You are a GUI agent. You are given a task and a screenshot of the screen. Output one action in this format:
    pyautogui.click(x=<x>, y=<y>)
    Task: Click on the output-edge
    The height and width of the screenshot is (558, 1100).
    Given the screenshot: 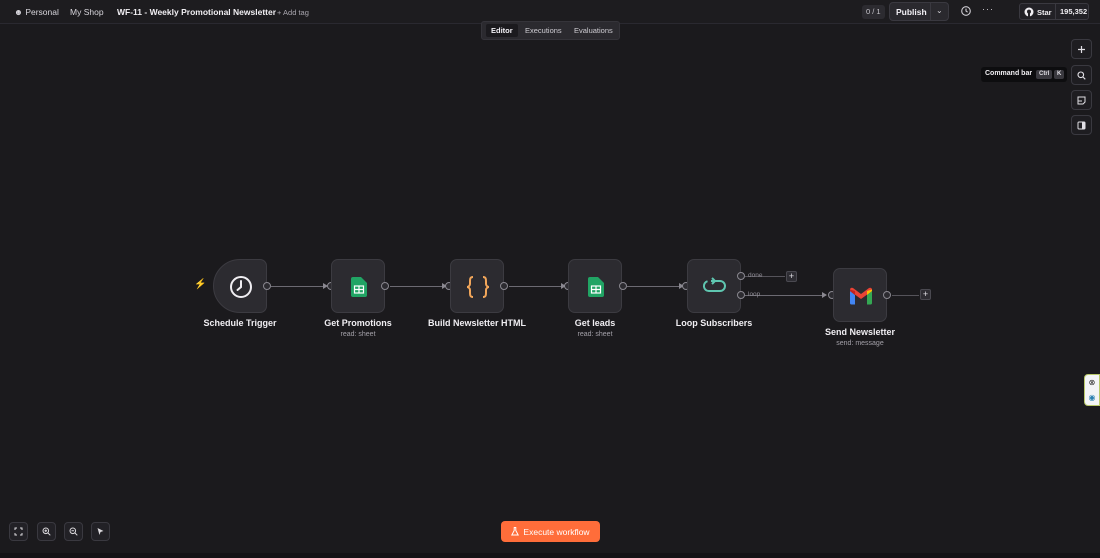 What is the action you would take?
    pyautogui.click(x=905, y=295)
    